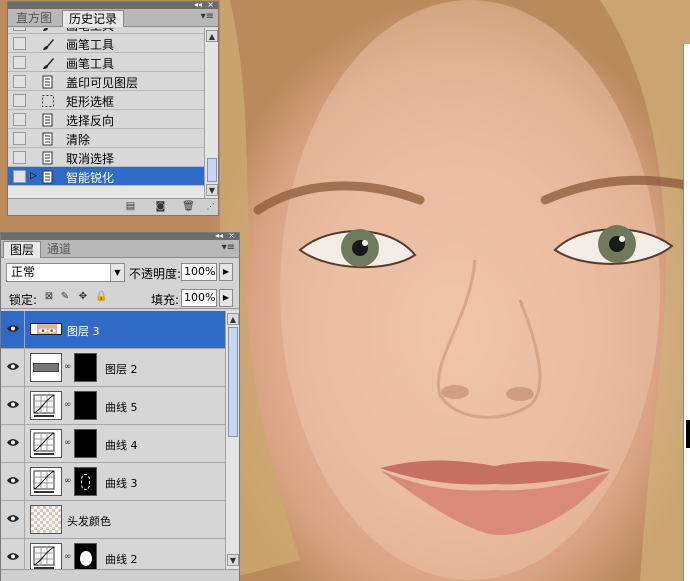 Image resolution: width=690 pixels, height=581 pixels. Describe the element at coordinates (101, 297) in the screenshot. I see `lock-all-icon: 🔒` at that location.